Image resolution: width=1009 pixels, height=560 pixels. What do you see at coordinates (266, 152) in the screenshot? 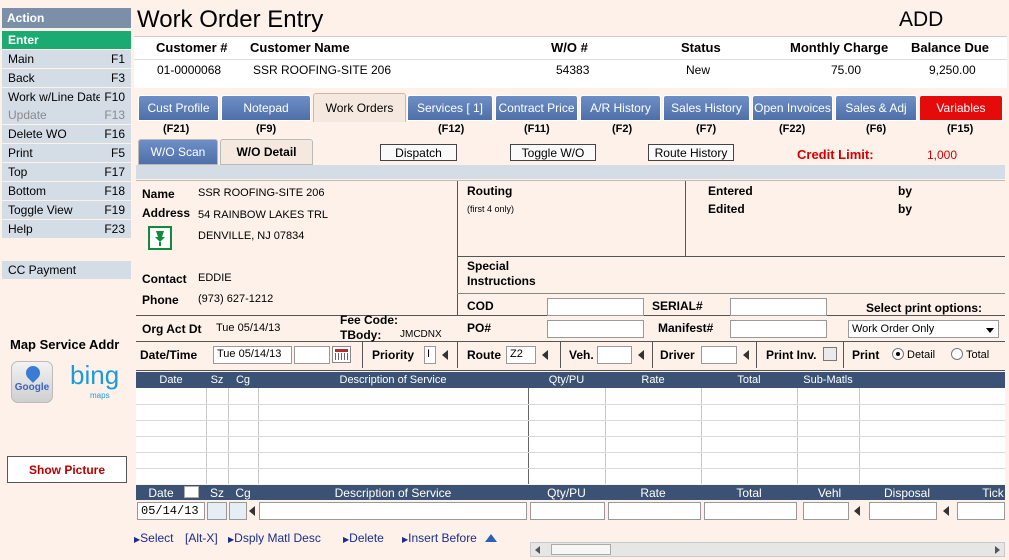
I see `tab-wo-detail: W/O Detail` at bounding box center [266, 152].